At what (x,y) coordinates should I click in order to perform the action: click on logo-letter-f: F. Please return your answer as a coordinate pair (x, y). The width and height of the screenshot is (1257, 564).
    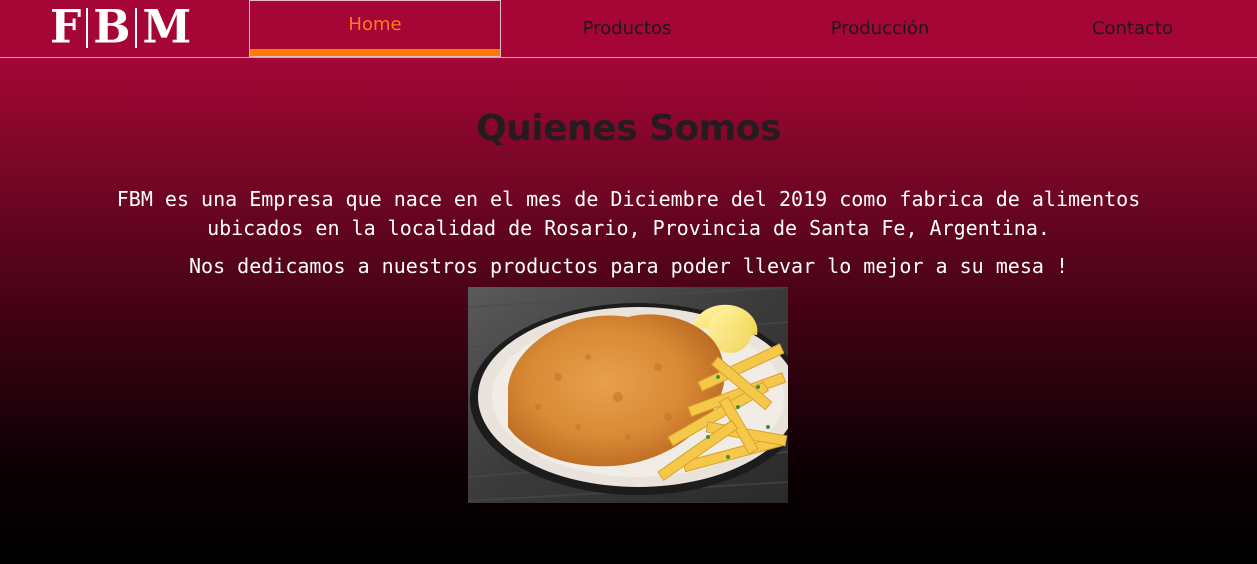
    Looking at the image, I should click on (66, 27).